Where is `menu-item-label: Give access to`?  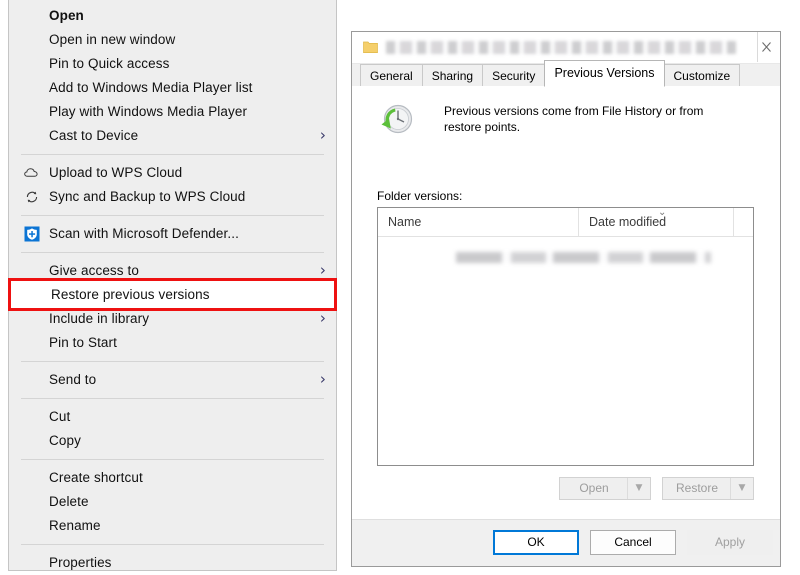
menu-item-label: Give access to is located at coordinates (94, 270).